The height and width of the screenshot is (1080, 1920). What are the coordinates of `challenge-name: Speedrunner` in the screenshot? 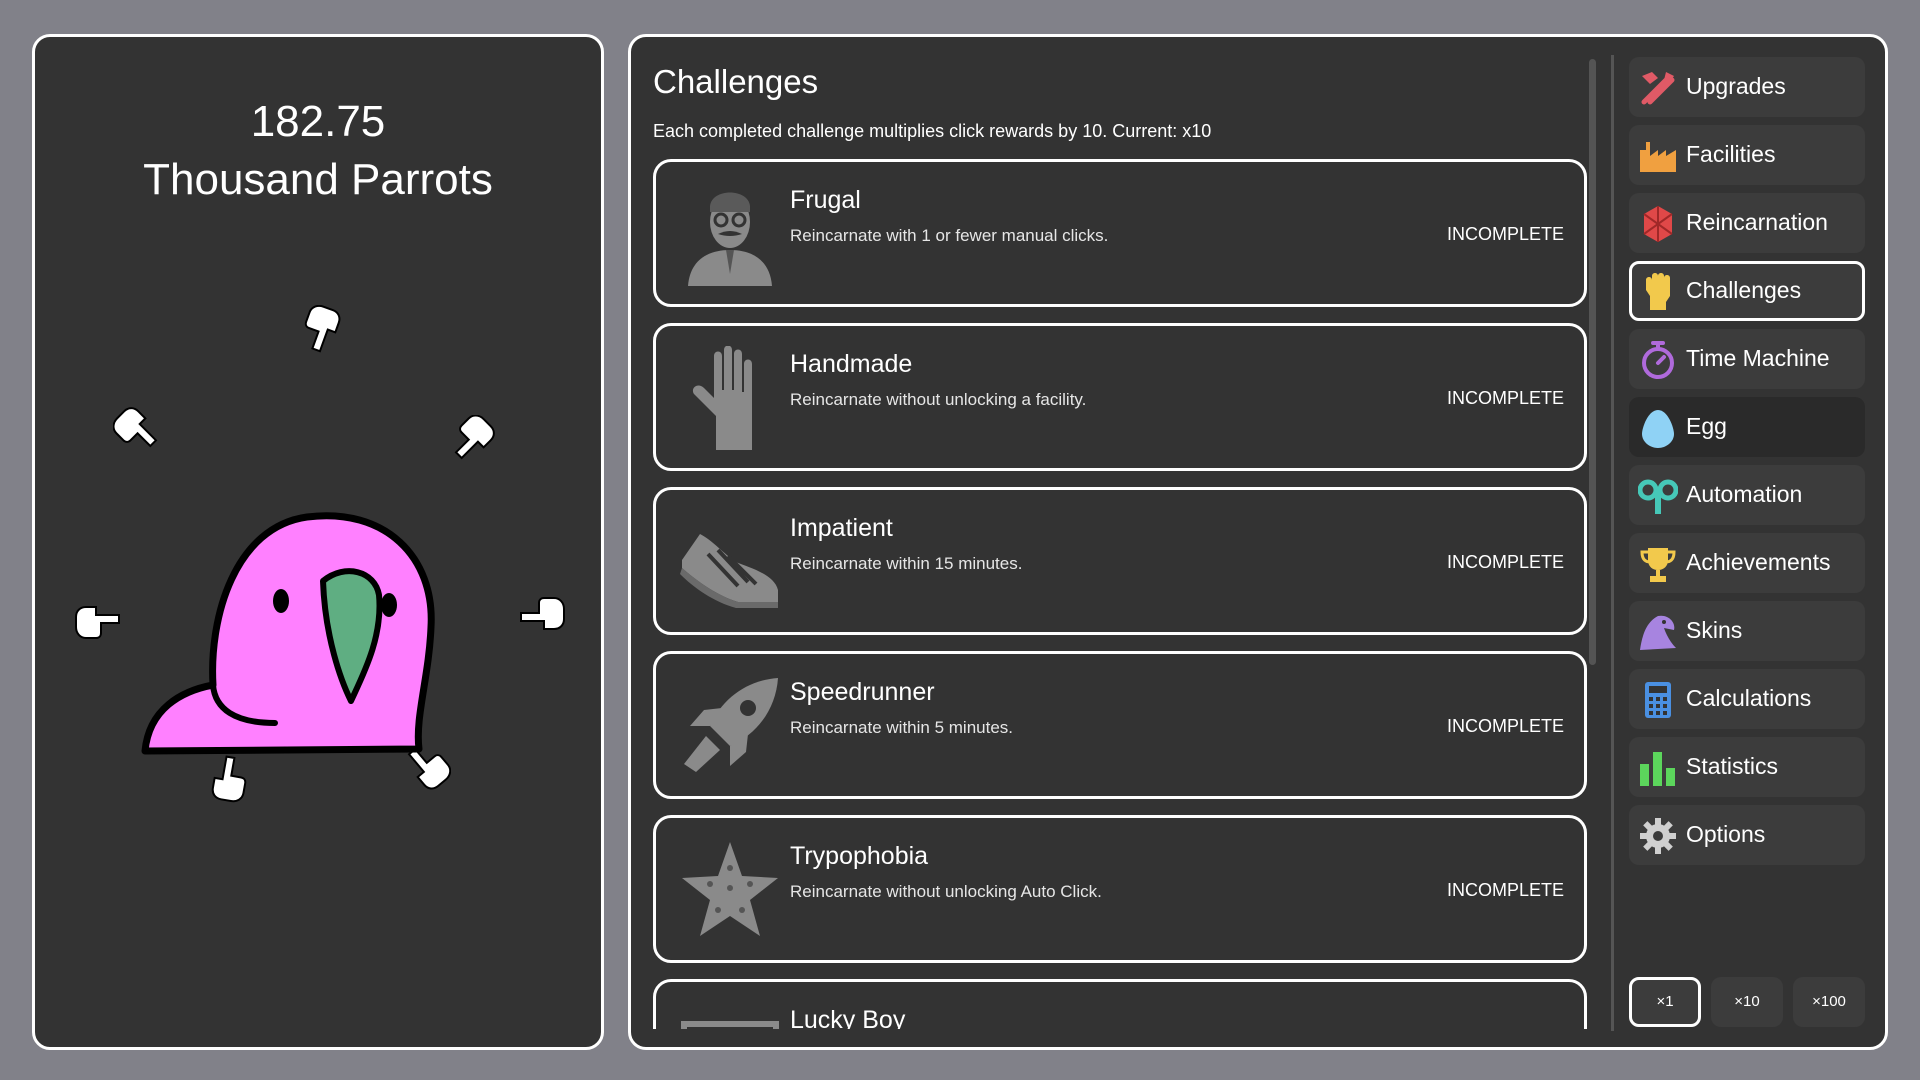 It's located at (862, 692).